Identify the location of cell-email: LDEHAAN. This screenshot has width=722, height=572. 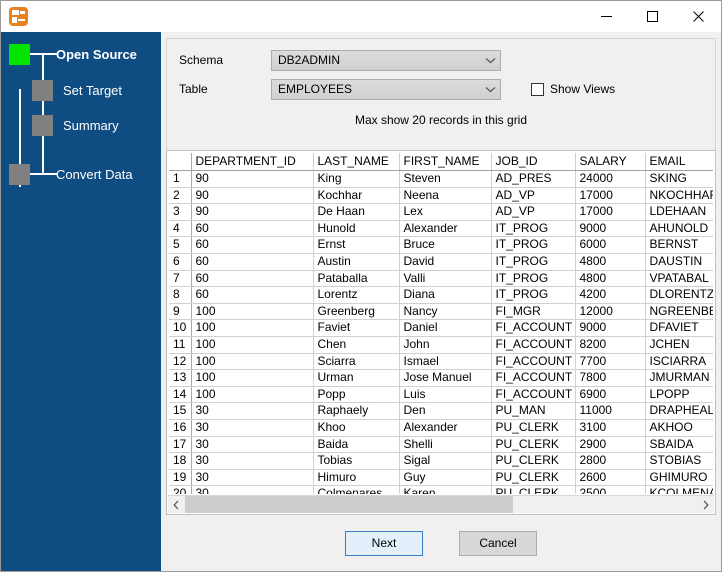
(679, 212).